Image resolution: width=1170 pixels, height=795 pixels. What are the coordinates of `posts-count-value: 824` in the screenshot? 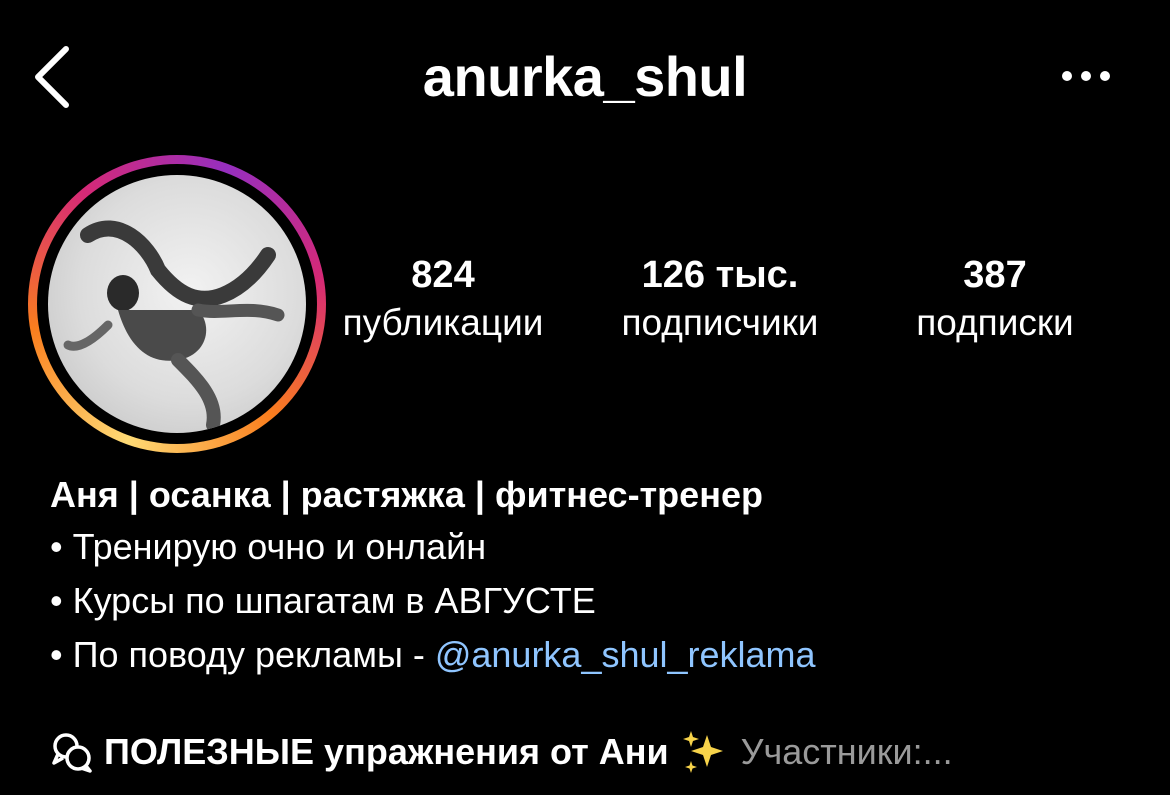 It's located at (443, 275).